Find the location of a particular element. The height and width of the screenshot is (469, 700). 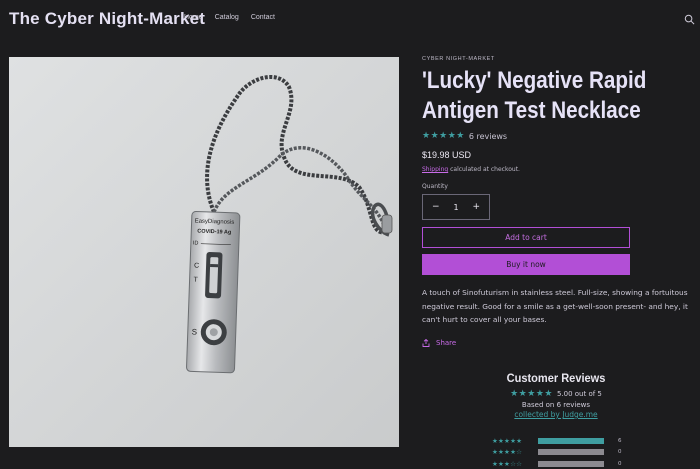

store-logo: The Cyber Night-Market is located at coordinates (107, 19).